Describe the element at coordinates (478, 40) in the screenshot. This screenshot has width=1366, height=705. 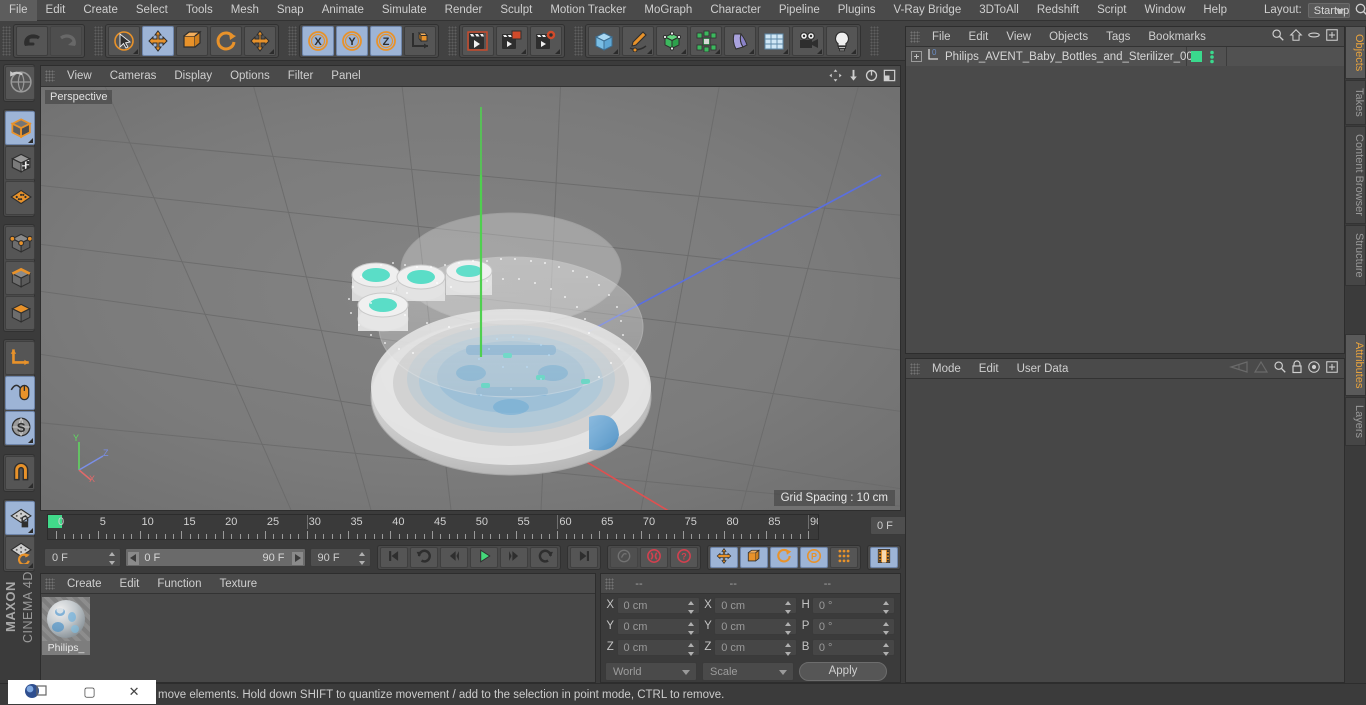
I see `render-view-button` at that location.